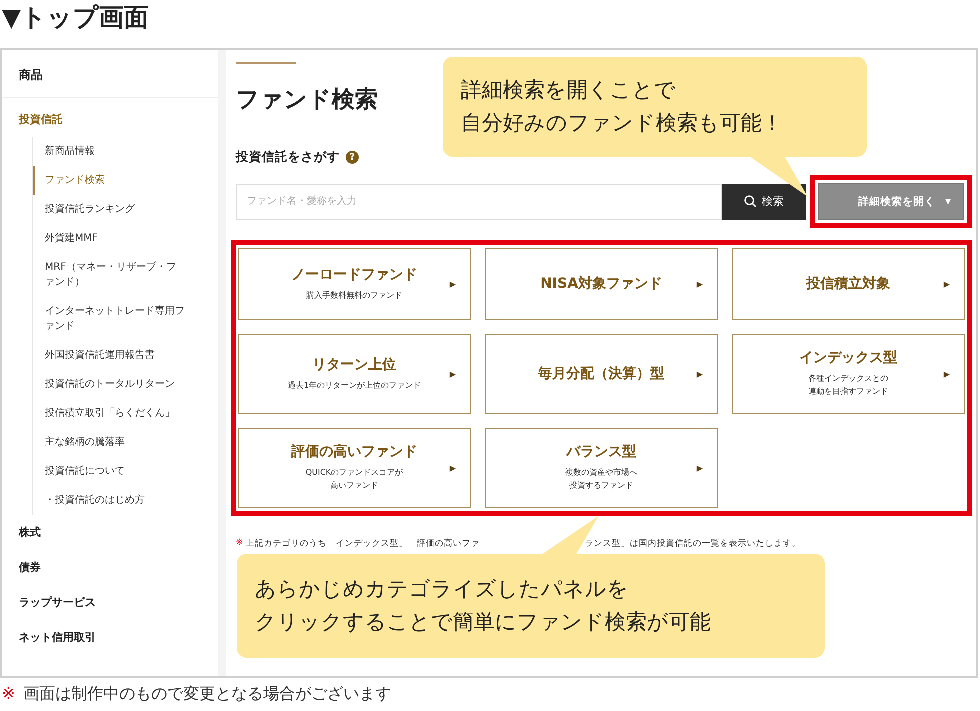  What do you see at coordinates (764, 202) in the screenshot?
I see `search-button: 検索` at bounding box center [764, 202].